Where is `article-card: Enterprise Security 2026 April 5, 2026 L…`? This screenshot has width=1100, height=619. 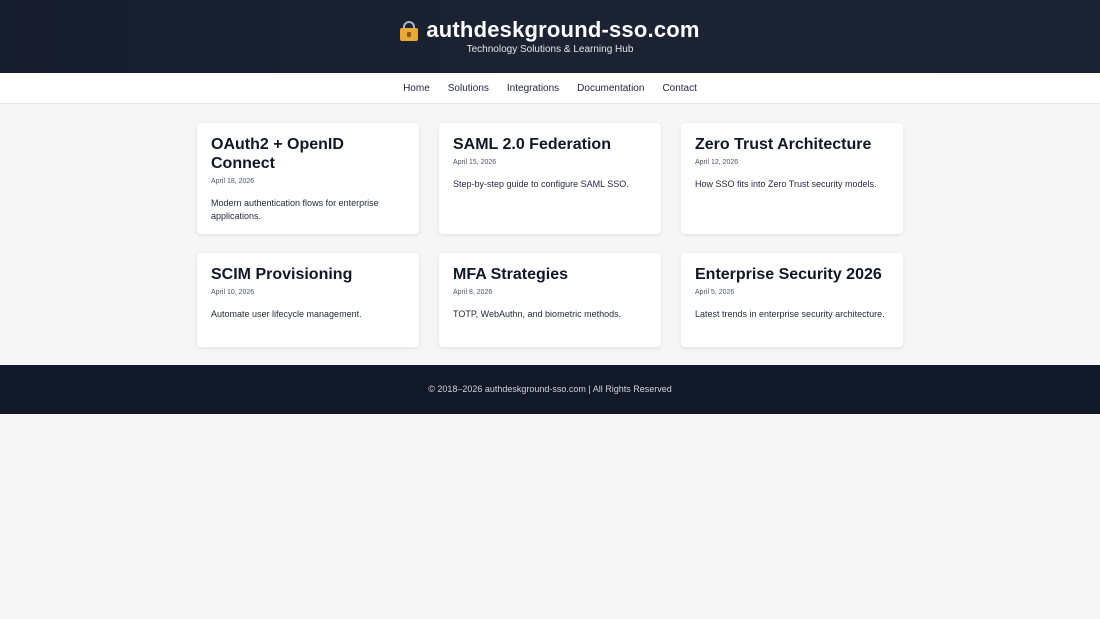 article-card: Enterprise Security 2026 April 5, 2026 L… is located at coordinates (792, 299).